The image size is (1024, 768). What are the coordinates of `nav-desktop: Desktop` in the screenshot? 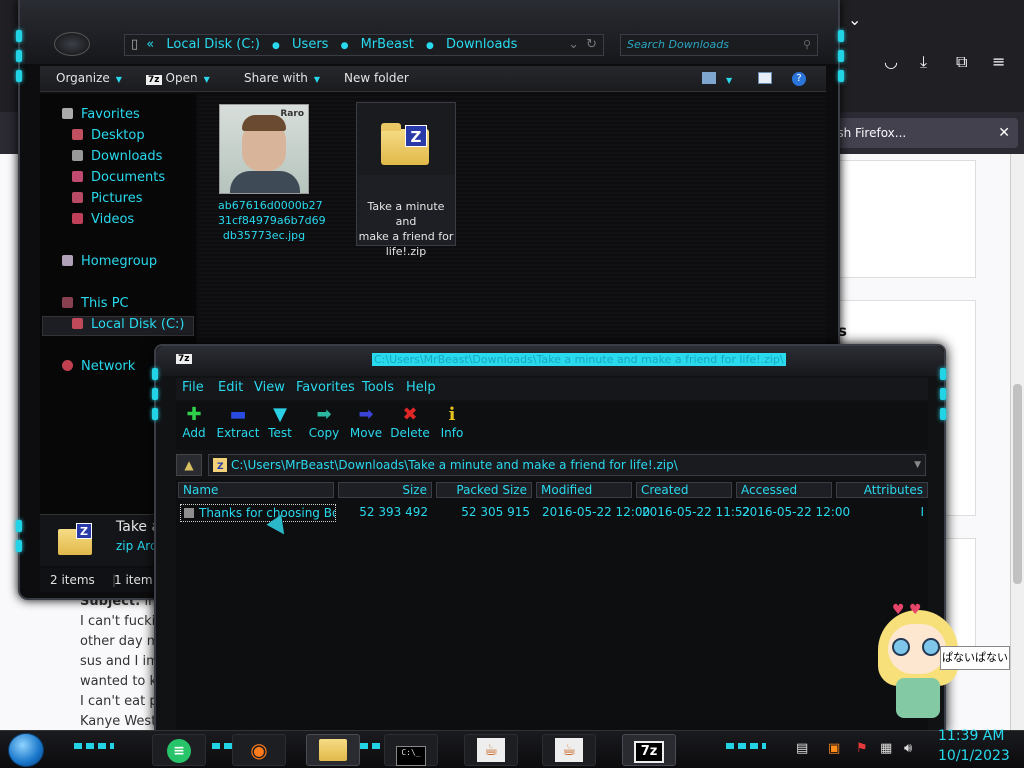 It's located at (108, 135).